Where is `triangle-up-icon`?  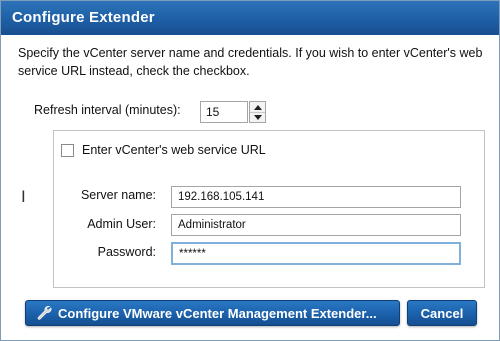
triangle-up-icon is located at coordinates (257, 107).